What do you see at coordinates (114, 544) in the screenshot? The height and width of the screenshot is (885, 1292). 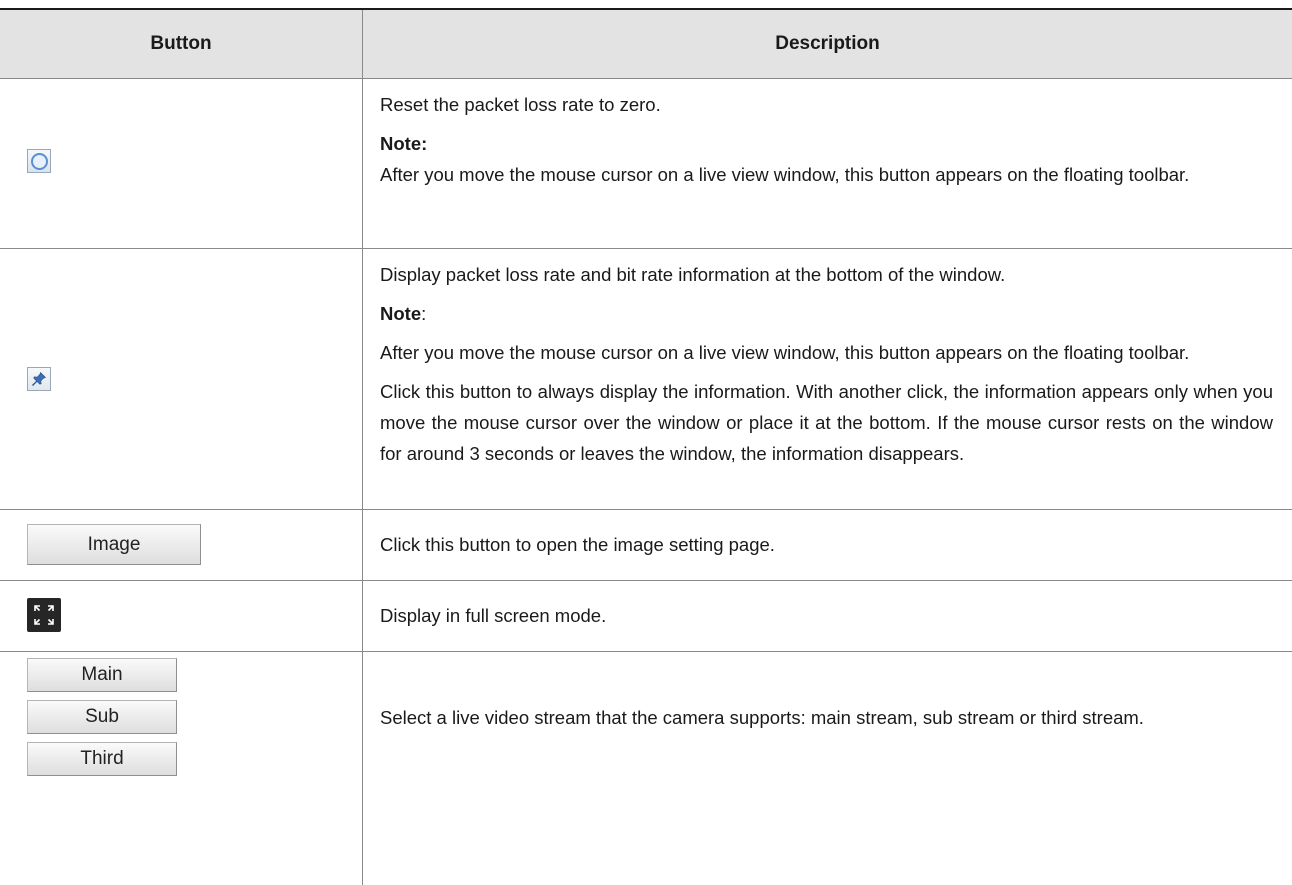 I see `image-button: Image` at bounding box center [114, 544].